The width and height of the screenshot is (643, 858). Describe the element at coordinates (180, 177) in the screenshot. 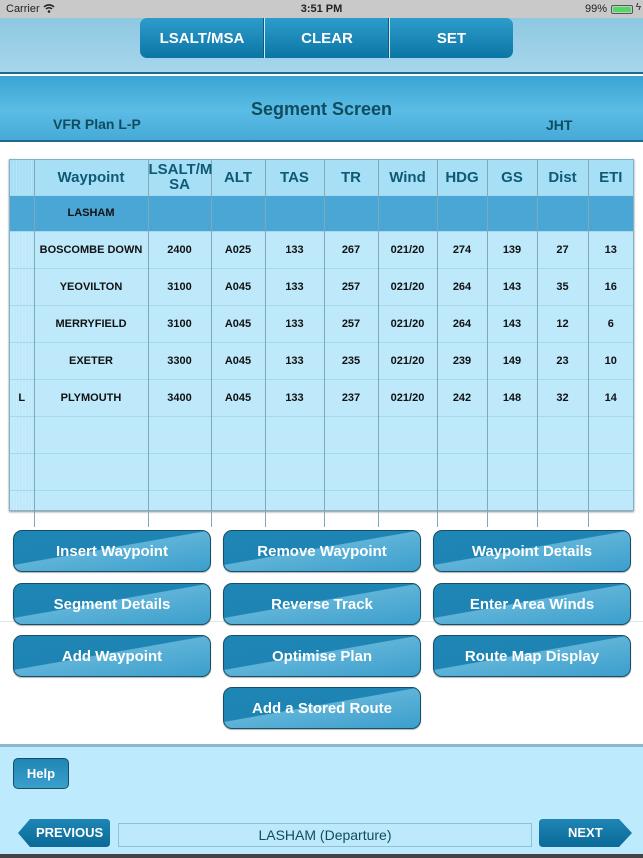

I see `col-header-lsalt: LSALT/M SA` at that location.